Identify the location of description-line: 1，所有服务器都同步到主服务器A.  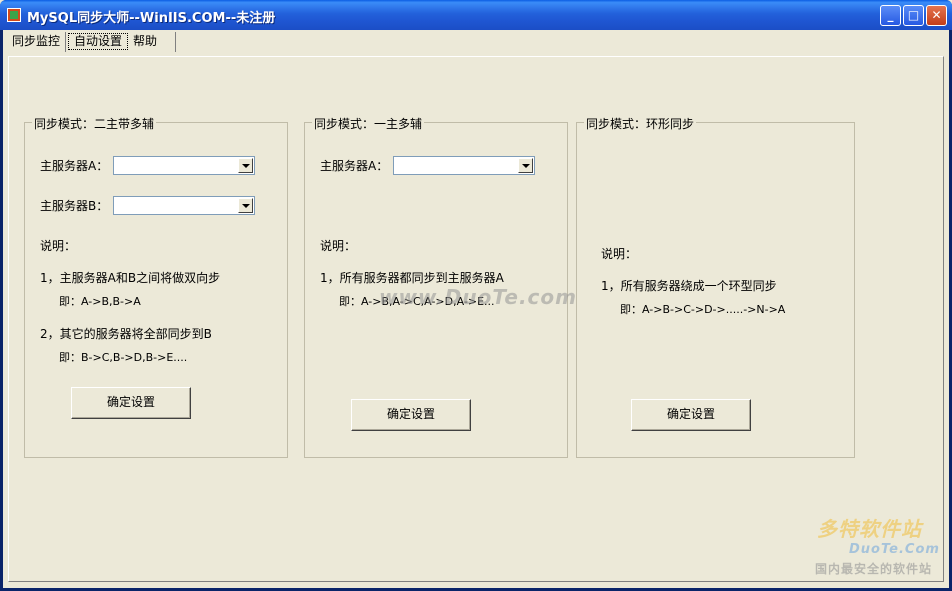
(412, 278).